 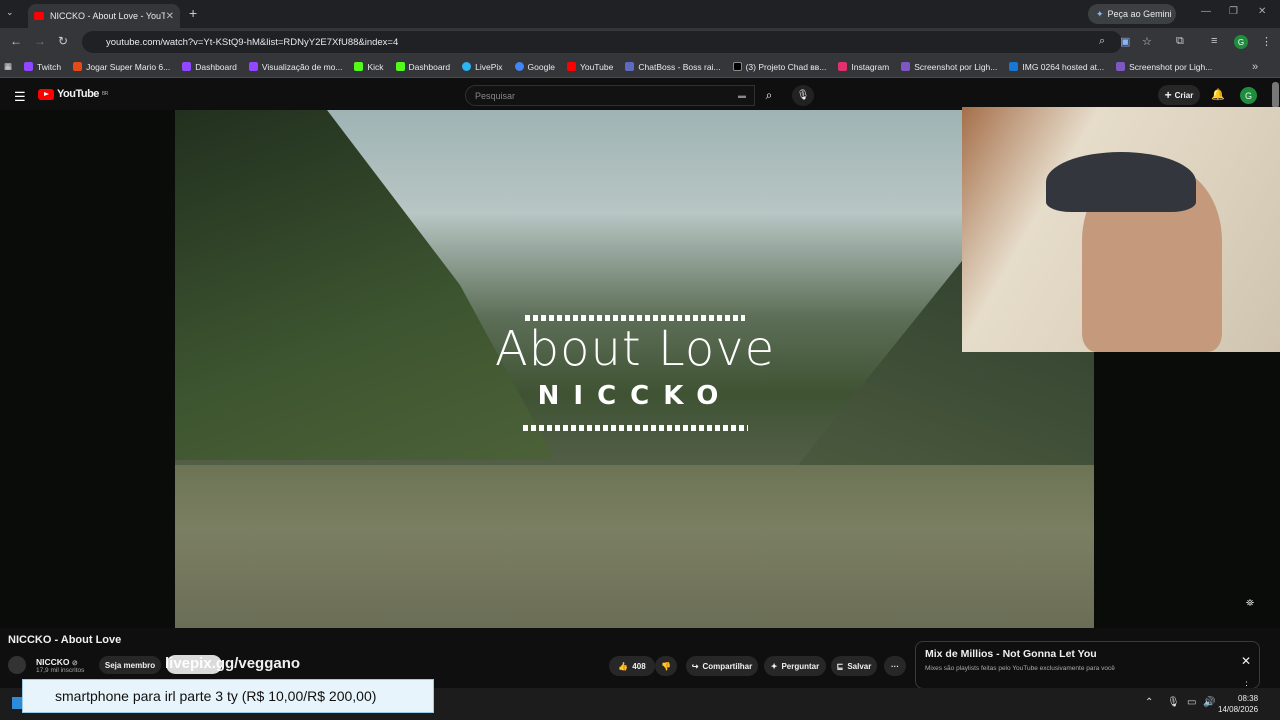 What do you see at coordinates (87, 369) in the screenshot?
I see `player-letterbox-left` at bounding box center [87, 369].